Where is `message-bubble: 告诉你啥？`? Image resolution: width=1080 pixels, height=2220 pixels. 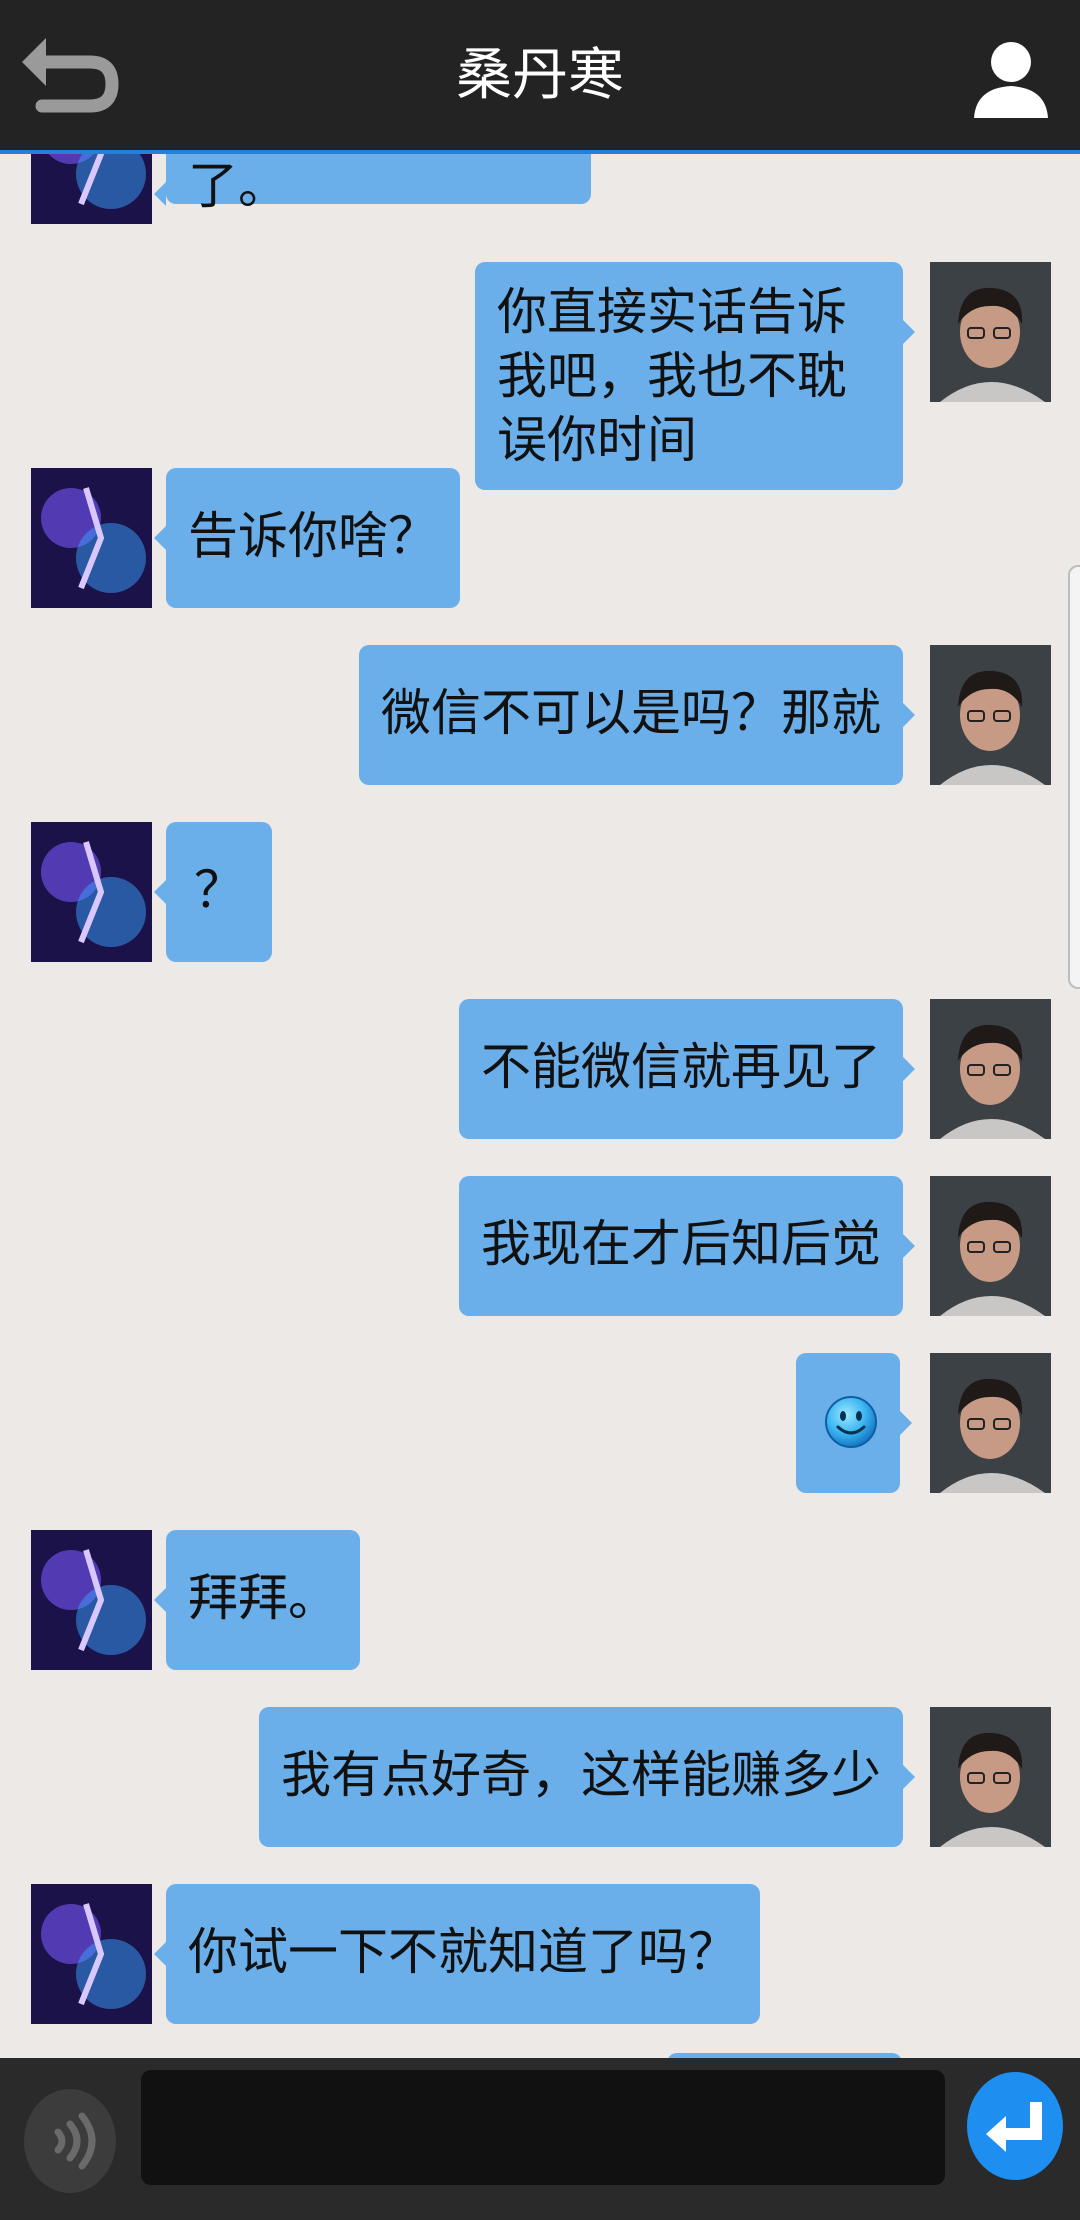 message-bubble: 告诉你啥？ is located at coordinates (307, 538).